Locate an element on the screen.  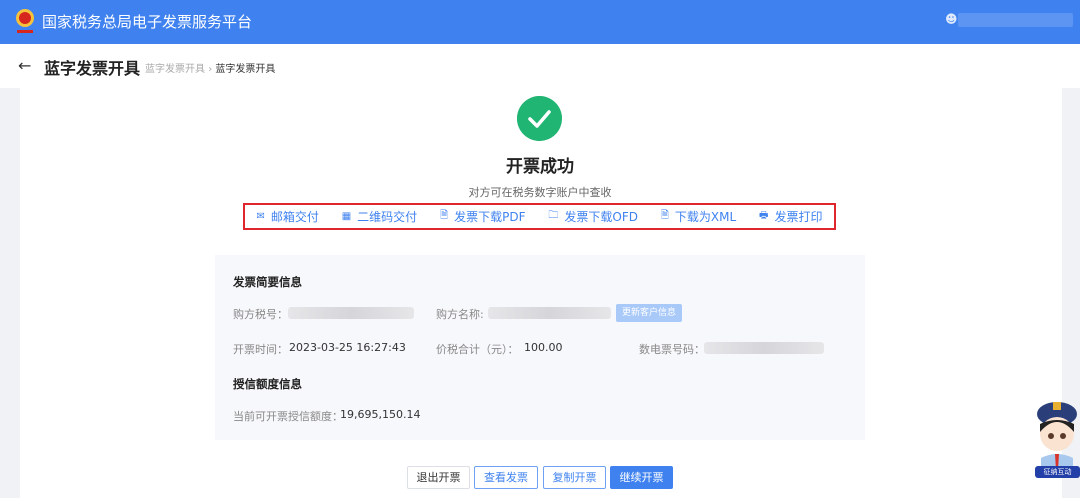
action-label: 发票下载PDF is located at coordinates (490, 217).